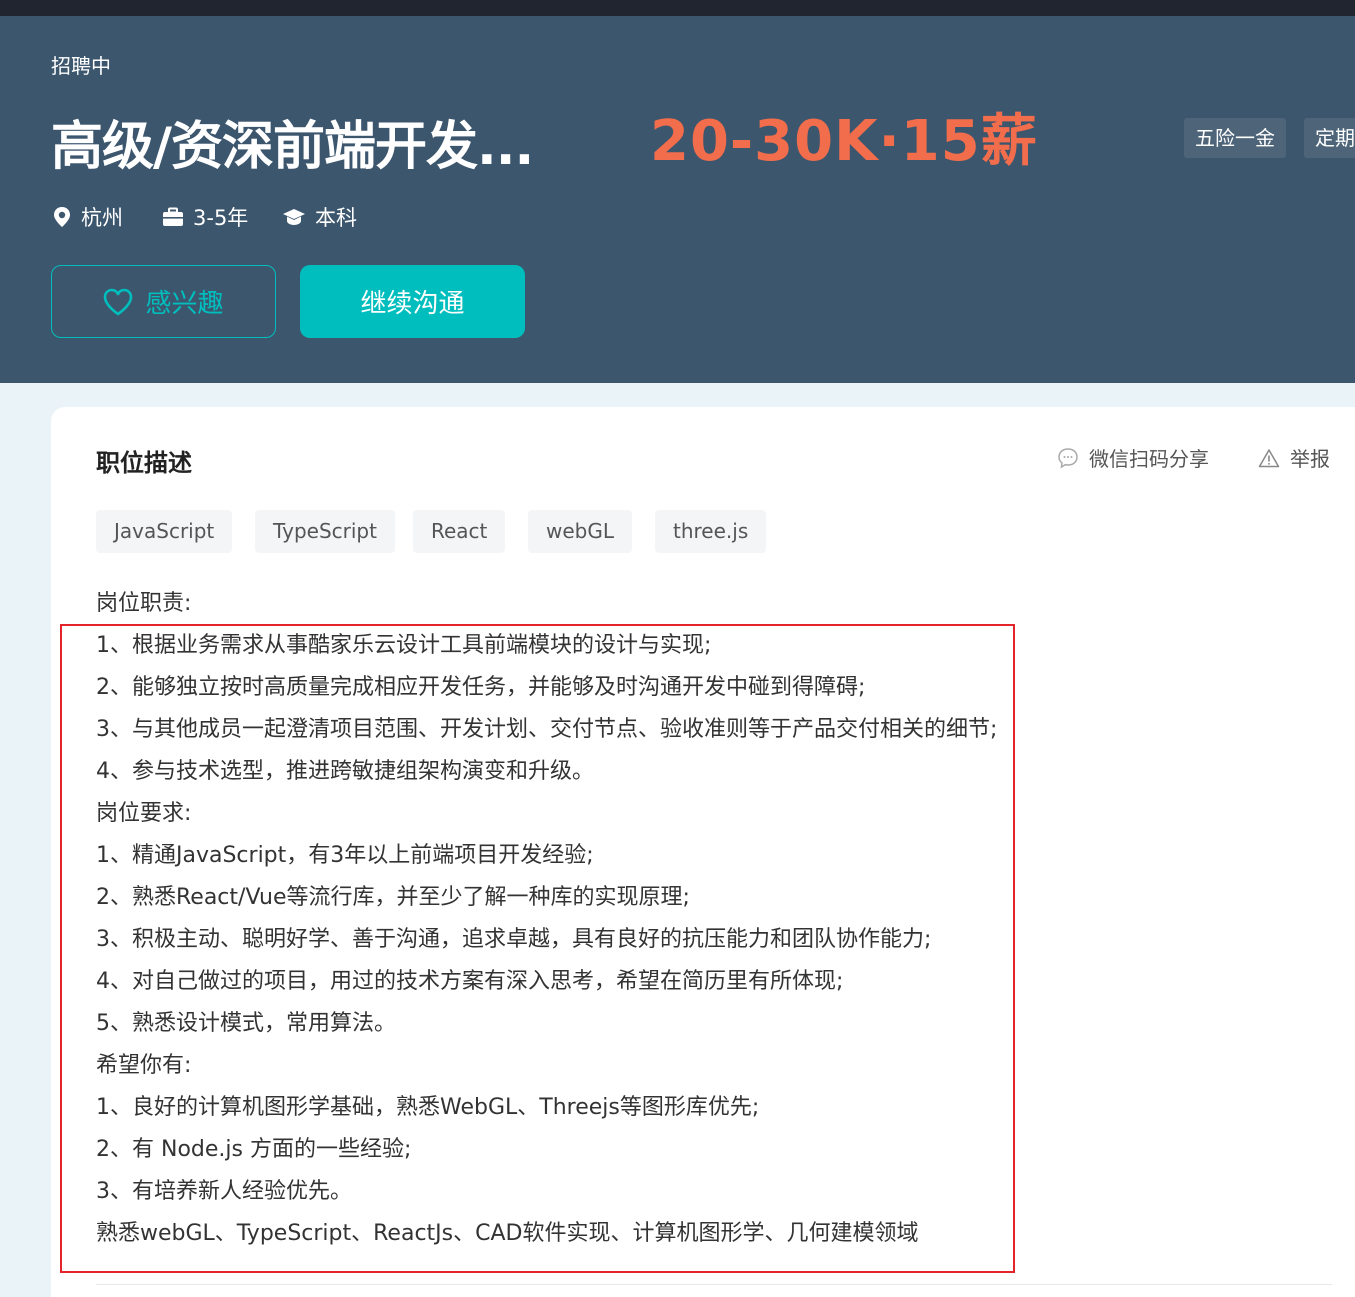 The image size is (1355, 1297). What do you see at coordinates (102, 218) in the screenshot?
I see `city-label: 杭州` at bounding box center [102, 218].